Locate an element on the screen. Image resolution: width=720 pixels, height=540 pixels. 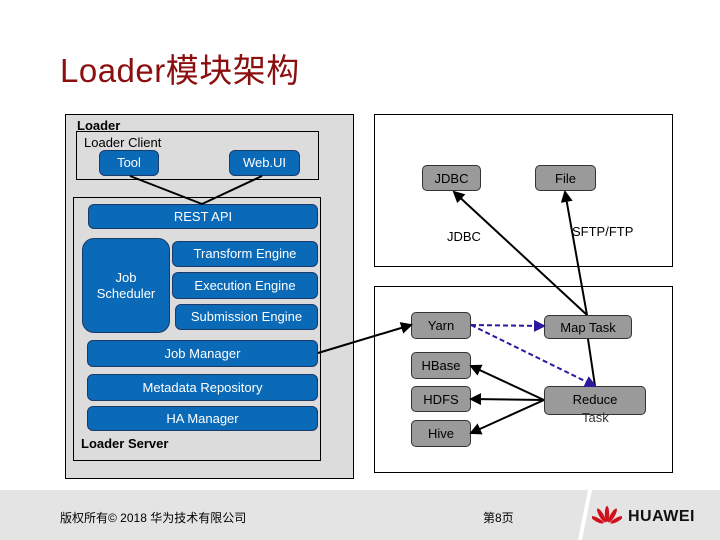
sftp-link-label: SFTP/FTP is located at coordinates (603, 231).